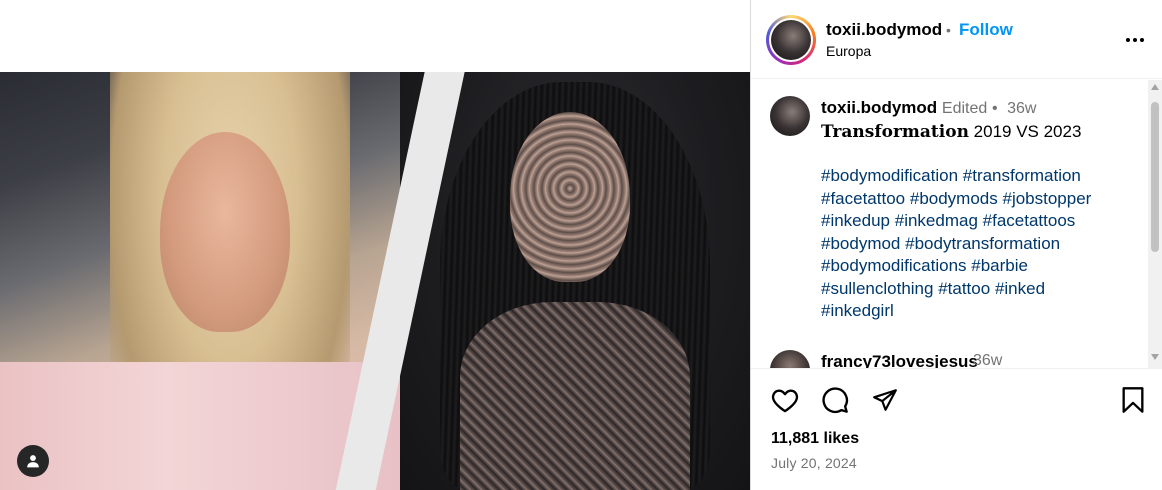  Describe the element at coordinates (860, 243) in the screenshot. I see `hashtag: #bodymod` at that location.